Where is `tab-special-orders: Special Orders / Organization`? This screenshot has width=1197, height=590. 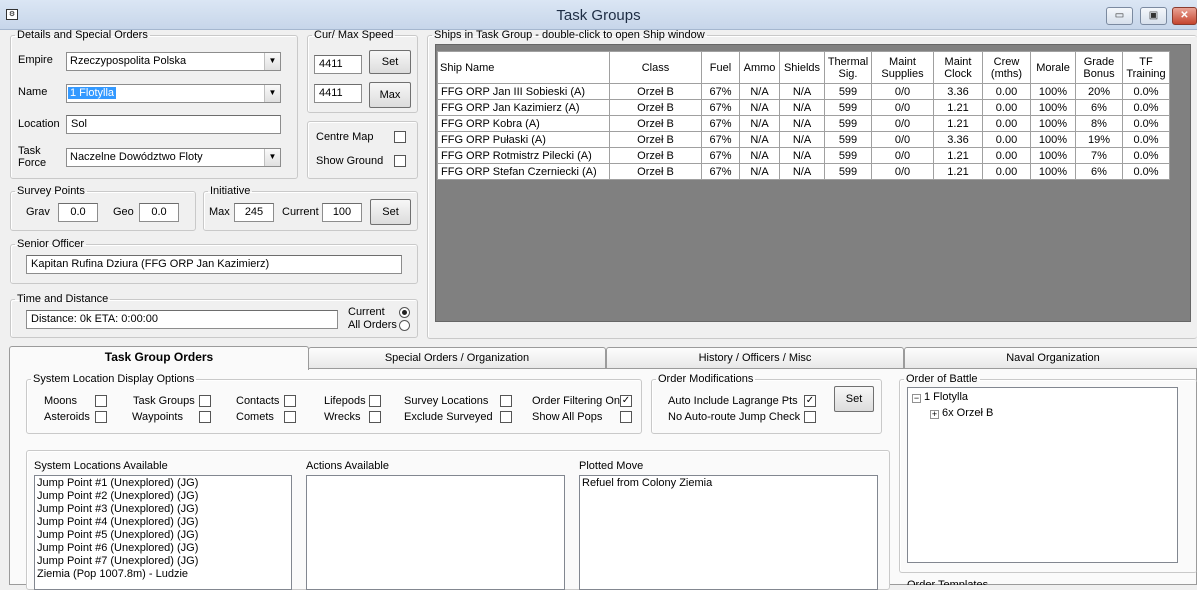 tab-special-orders: Special Orders / Organization is located at coordinates (457, 357).